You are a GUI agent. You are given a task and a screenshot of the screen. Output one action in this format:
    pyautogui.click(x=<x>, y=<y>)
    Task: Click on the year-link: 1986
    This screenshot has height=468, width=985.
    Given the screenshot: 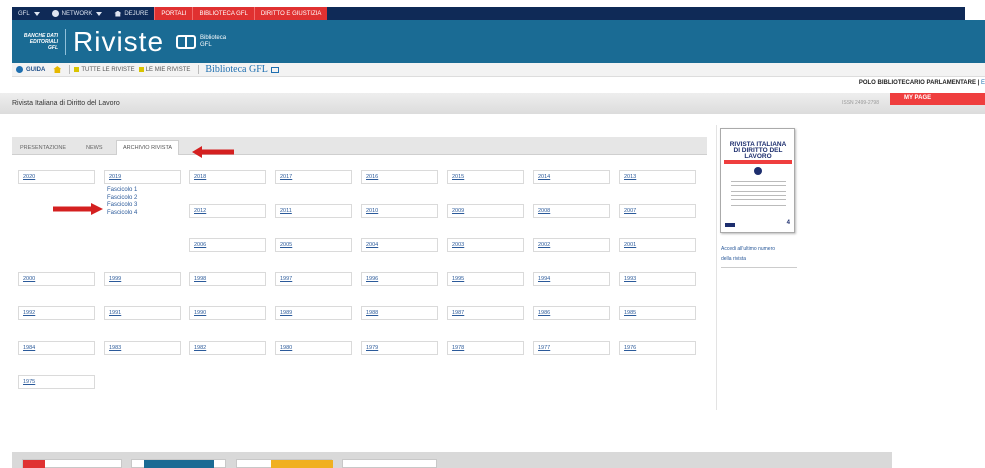 What is the action you would take?
    pyautogui.click(x=544, y=313)
    